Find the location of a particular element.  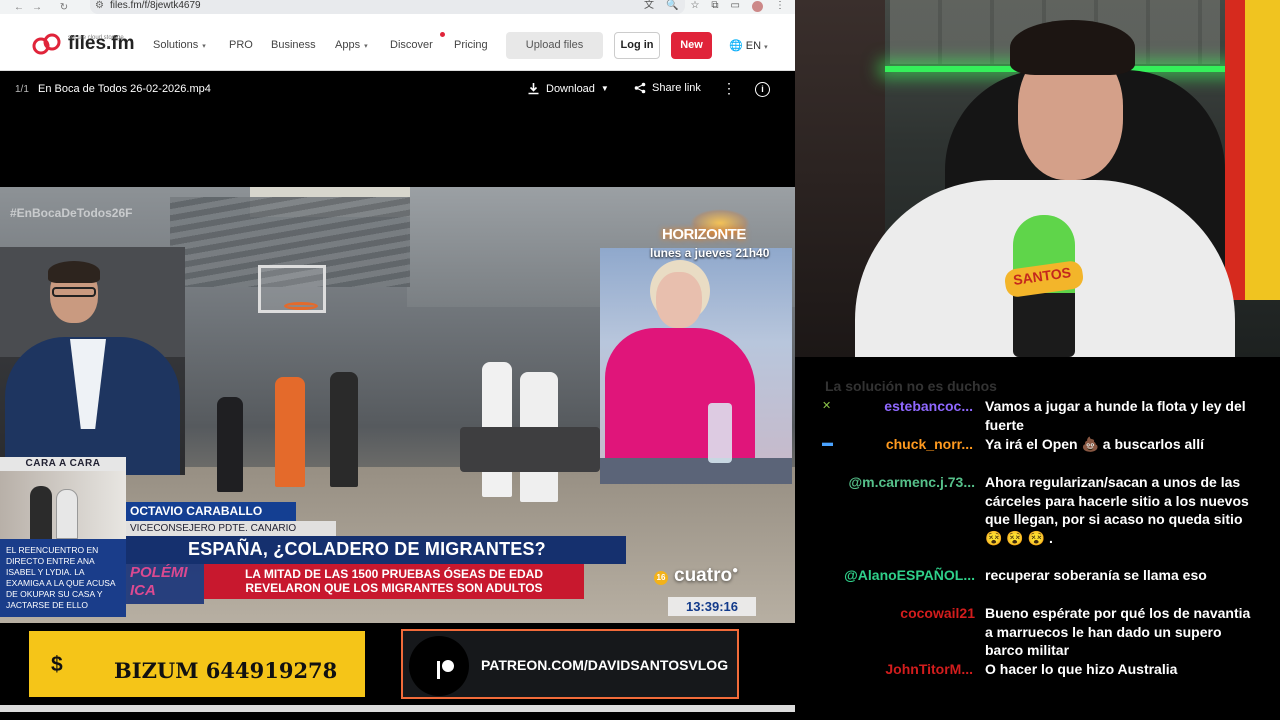

channel-name: cuatro is located at coordinates (703, 575).